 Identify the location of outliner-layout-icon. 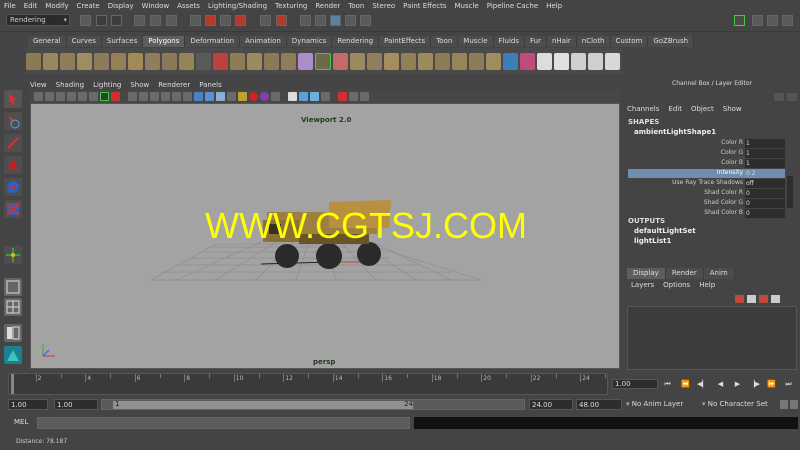
(13, 333).